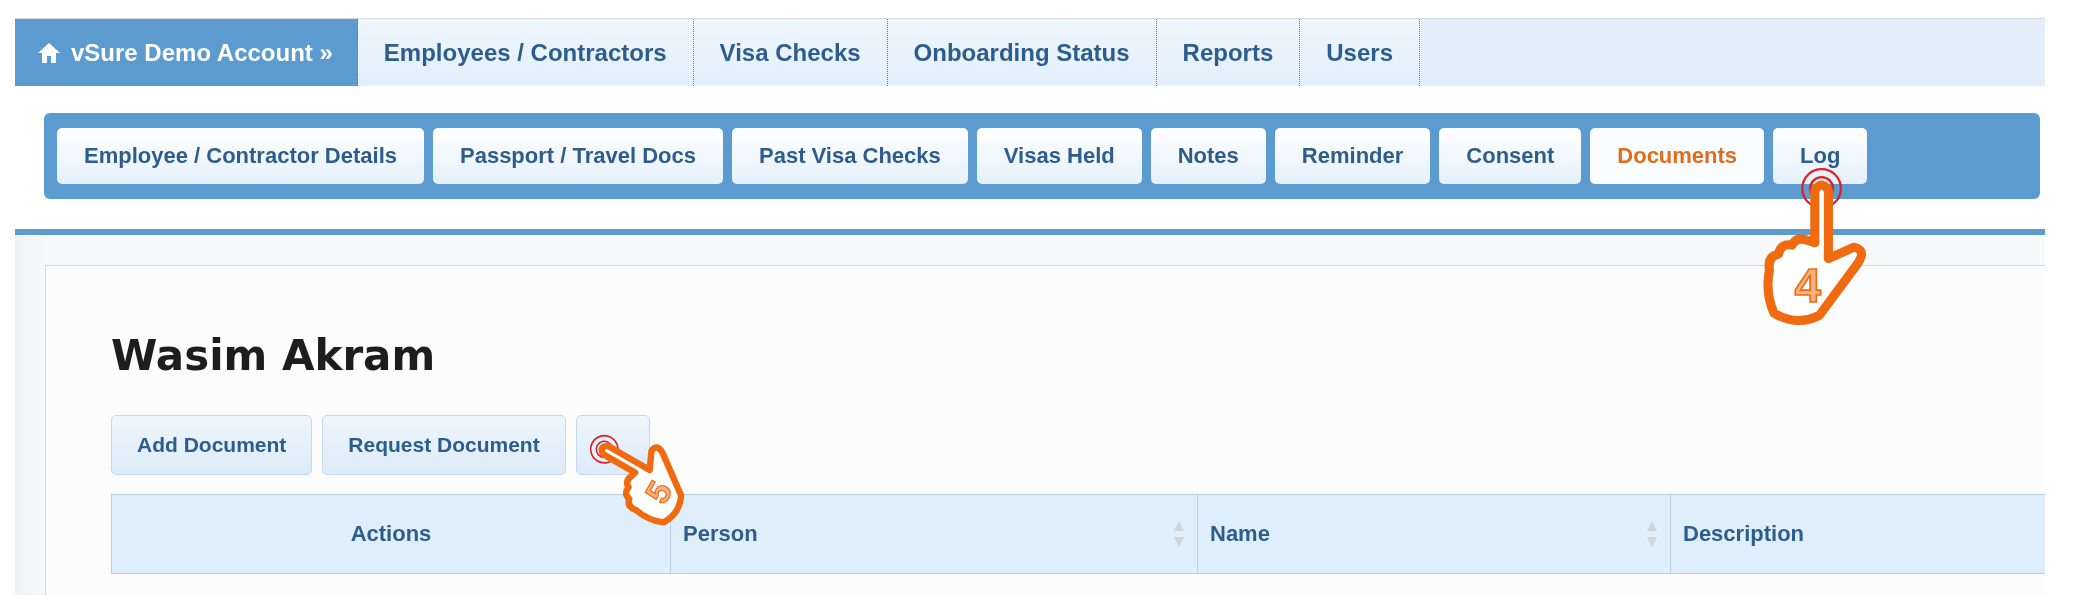 The height and width of the screenshot is (599, 2084). Describe the element at coordinates (1240, 534) in the screenshot. I see `column-header: Name` at that location.